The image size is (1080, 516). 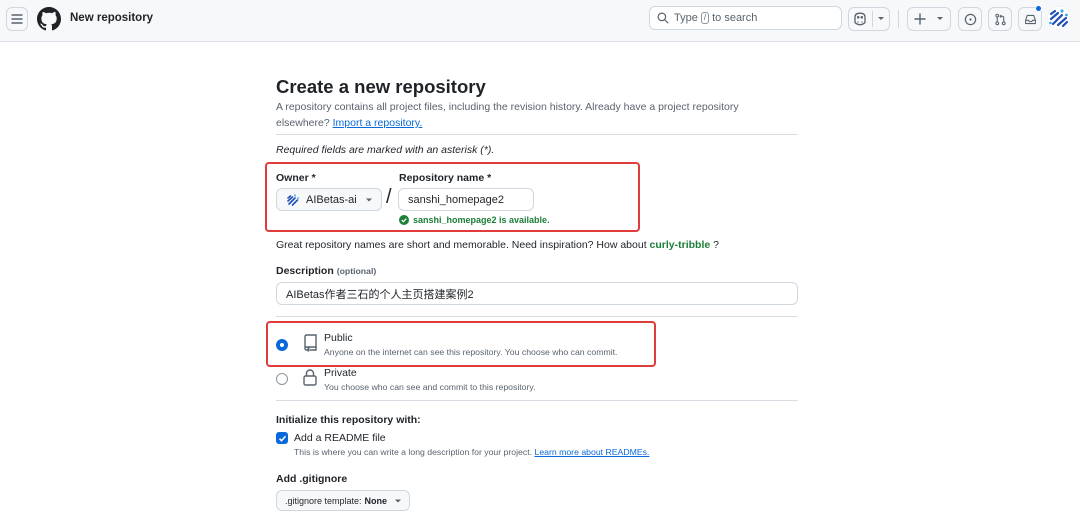 I want to click on header-divider, so click(x=898, y=19).